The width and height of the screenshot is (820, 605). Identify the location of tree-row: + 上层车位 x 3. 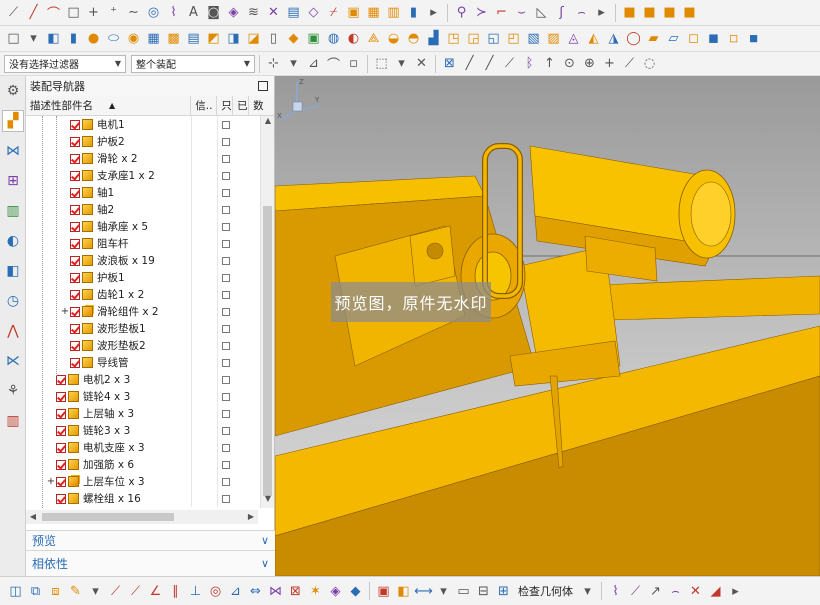
(142, 481).